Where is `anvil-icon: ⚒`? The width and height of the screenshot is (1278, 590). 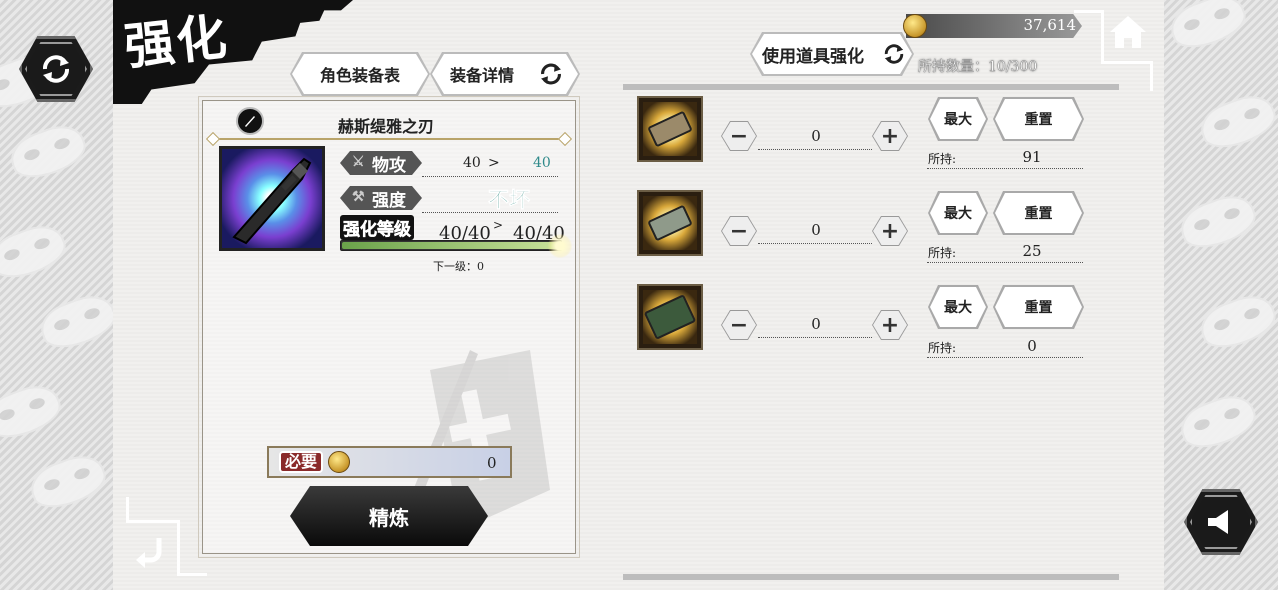
anvil-icon: ⚒ is located at coordinates (358, 197).